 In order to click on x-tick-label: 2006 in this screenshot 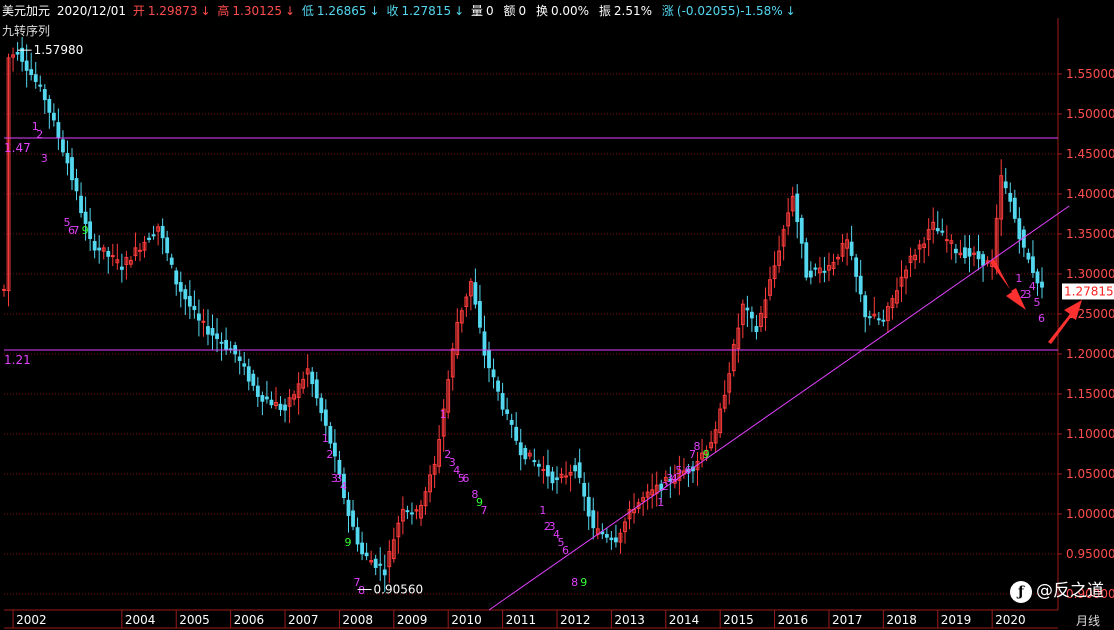, I will do `click(249, 620)`.